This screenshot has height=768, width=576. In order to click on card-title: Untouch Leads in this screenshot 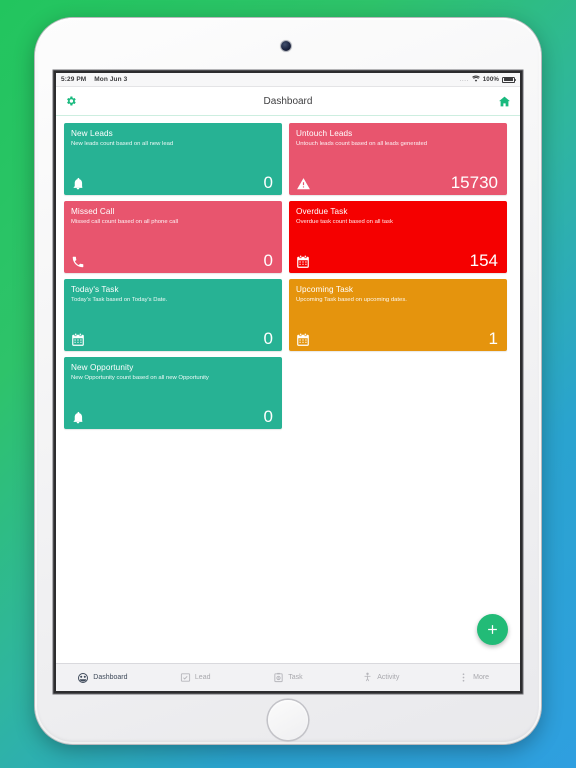, I will do `click(324, 133)`.